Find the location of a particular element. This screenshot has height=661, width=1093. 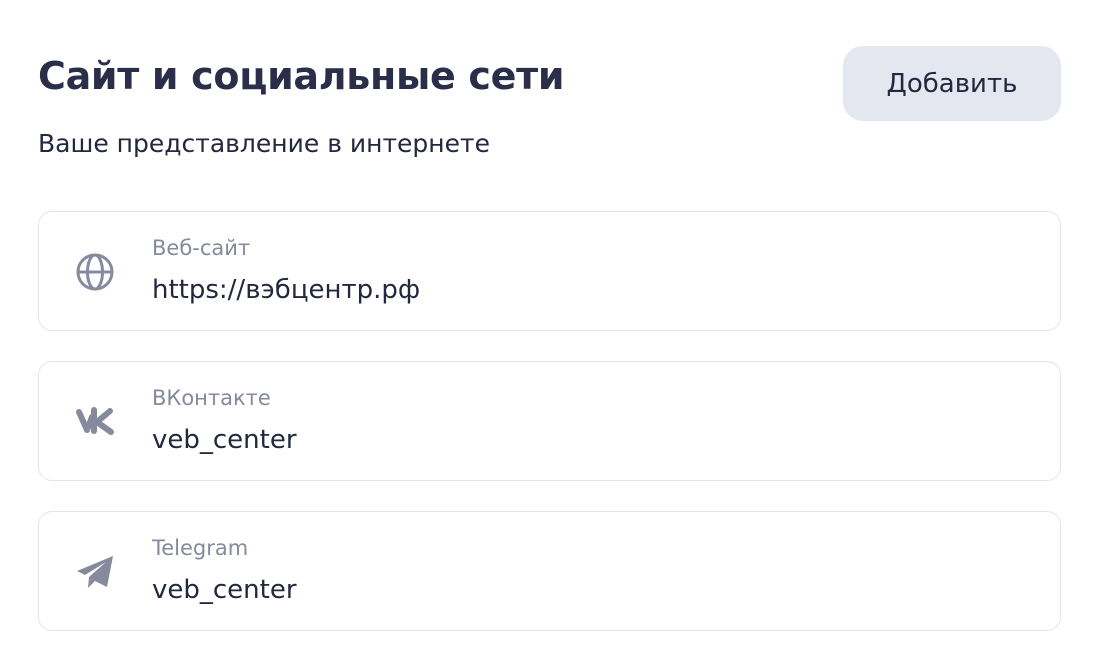

link-label: Веб-сайт is located at coordinates (201, 248).